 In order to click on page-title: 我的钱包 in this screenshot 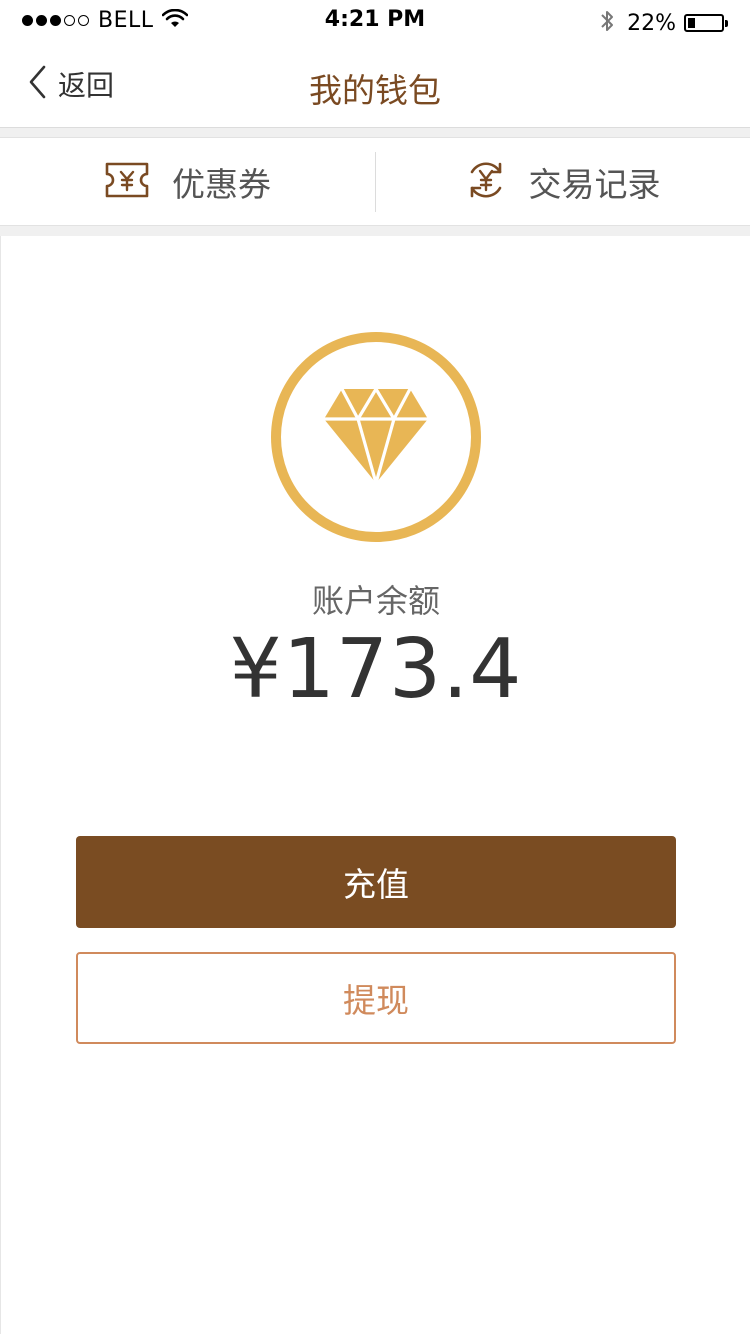, I will do `click(375, 90)`.